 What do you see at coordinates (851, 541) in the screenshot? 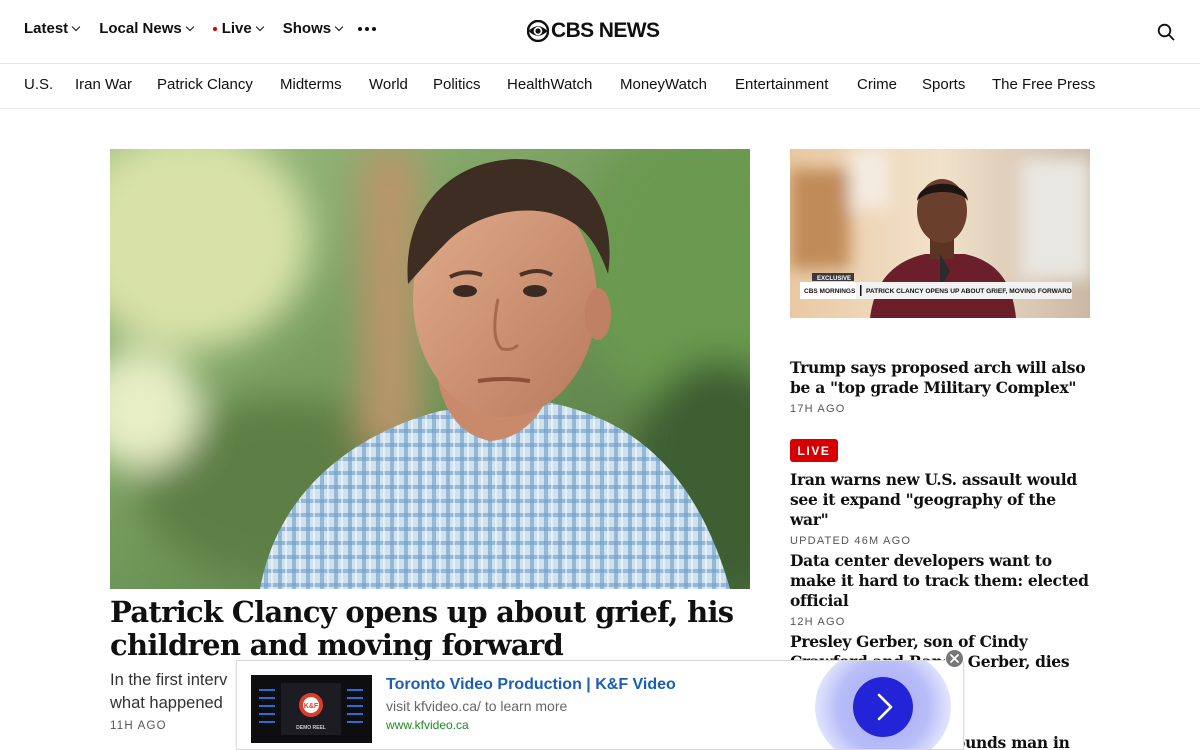
I see `story-timestamp: UPDATED 46M AGO` at bounding box center [851, 541].